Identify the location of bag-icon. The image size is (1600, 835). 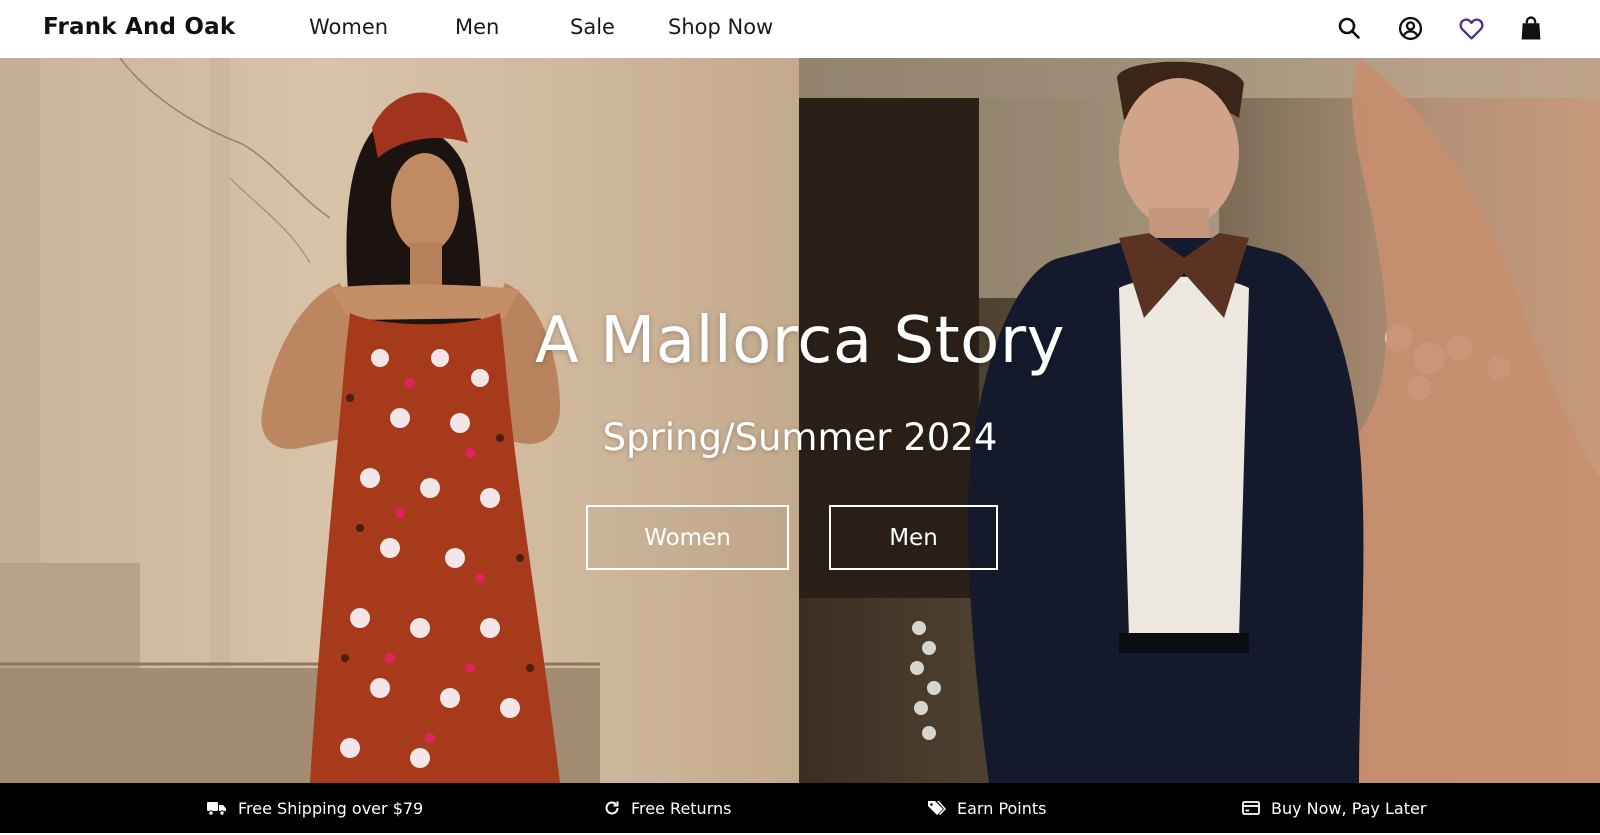
(1531, 28).